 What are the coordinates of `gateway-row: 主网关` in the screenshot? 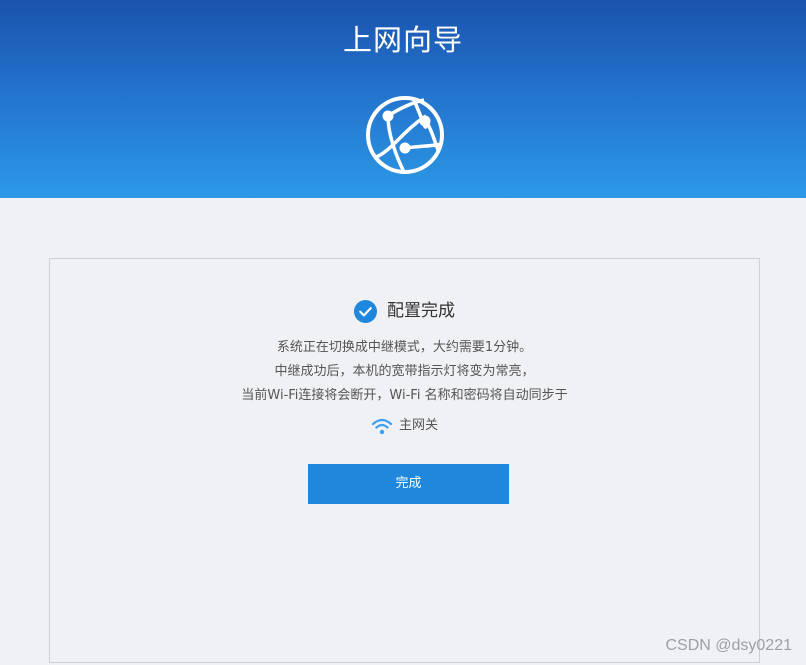 It's located at (404, 426).